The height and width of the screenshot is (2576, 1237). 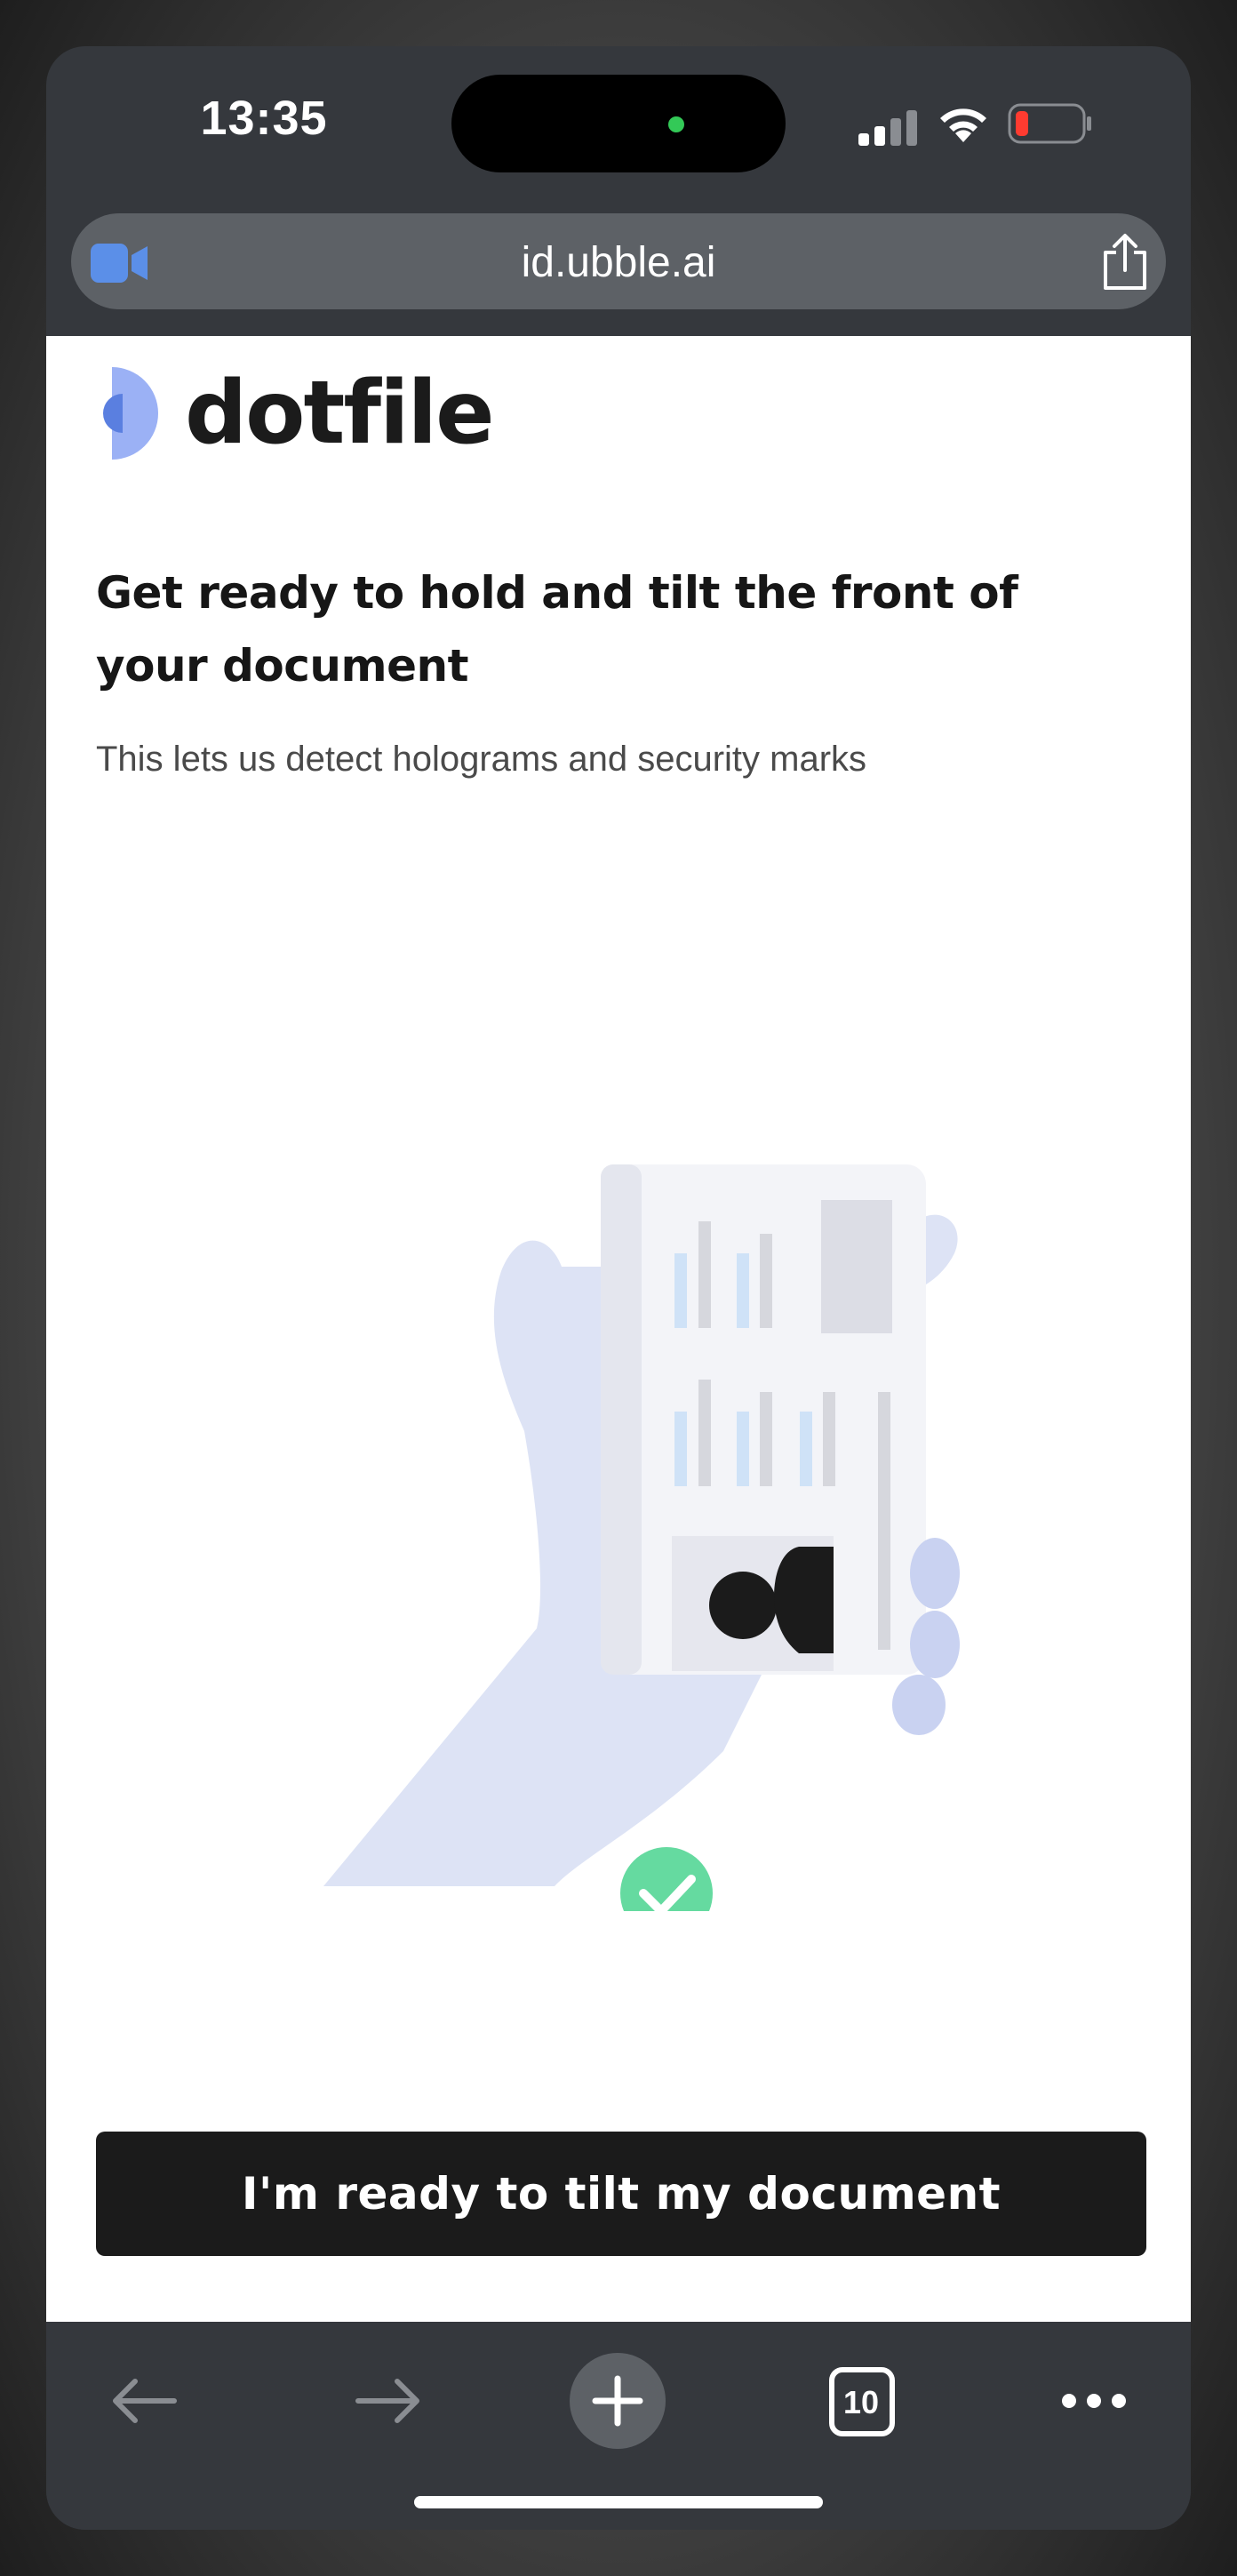 What do you see at coordinates (264, 118) in the screenshot?
I see `status-time: 13:35` at bounding box center [264, 118].